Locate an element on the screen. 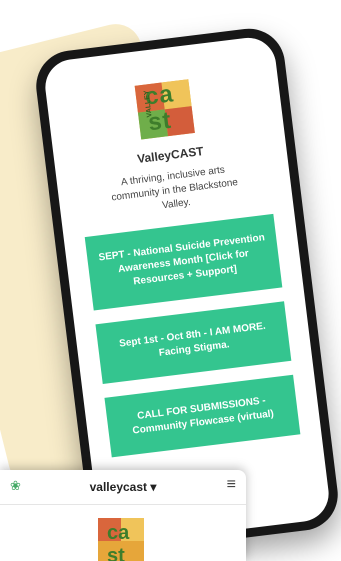 The image size is (341, 561). hamburger-menu-icon: ≡ is located at coordinates (231, 485).